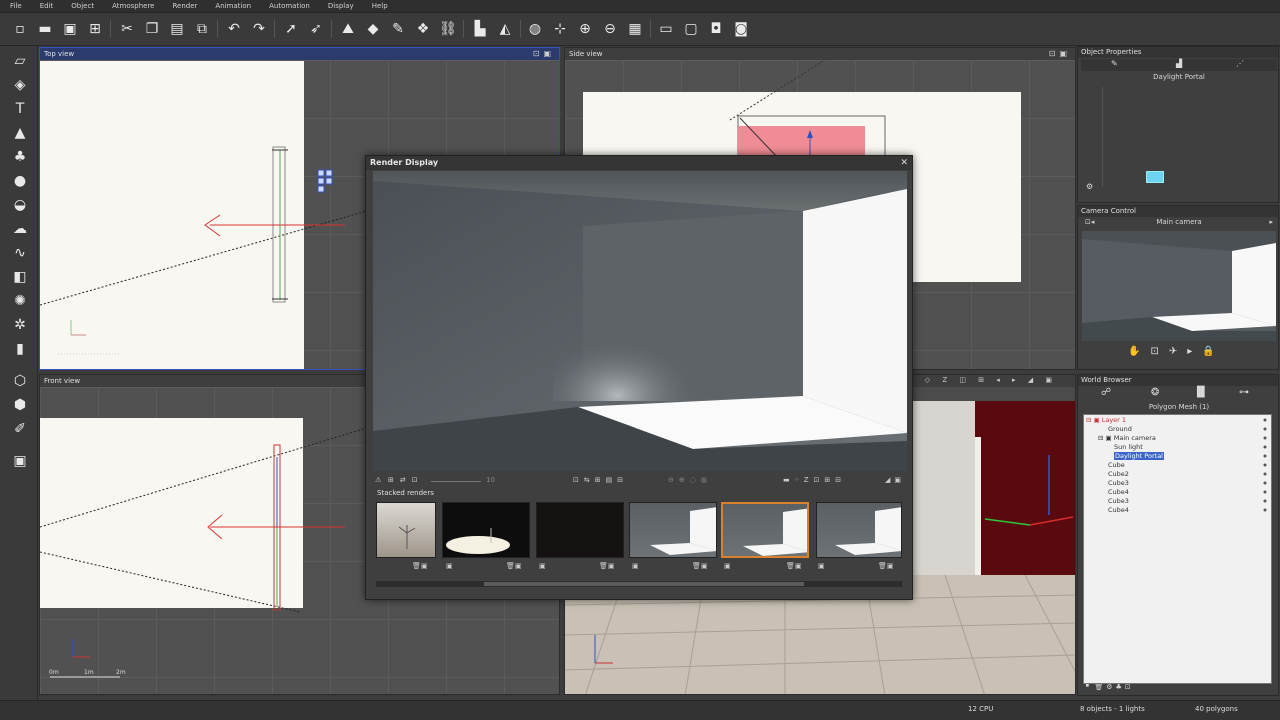 This screenshot has height=720, width=1280. What do you see at coordinates (635, 29) in the screenshot?
I see `fit-icon: ▦` at bounding box center [635, 29].